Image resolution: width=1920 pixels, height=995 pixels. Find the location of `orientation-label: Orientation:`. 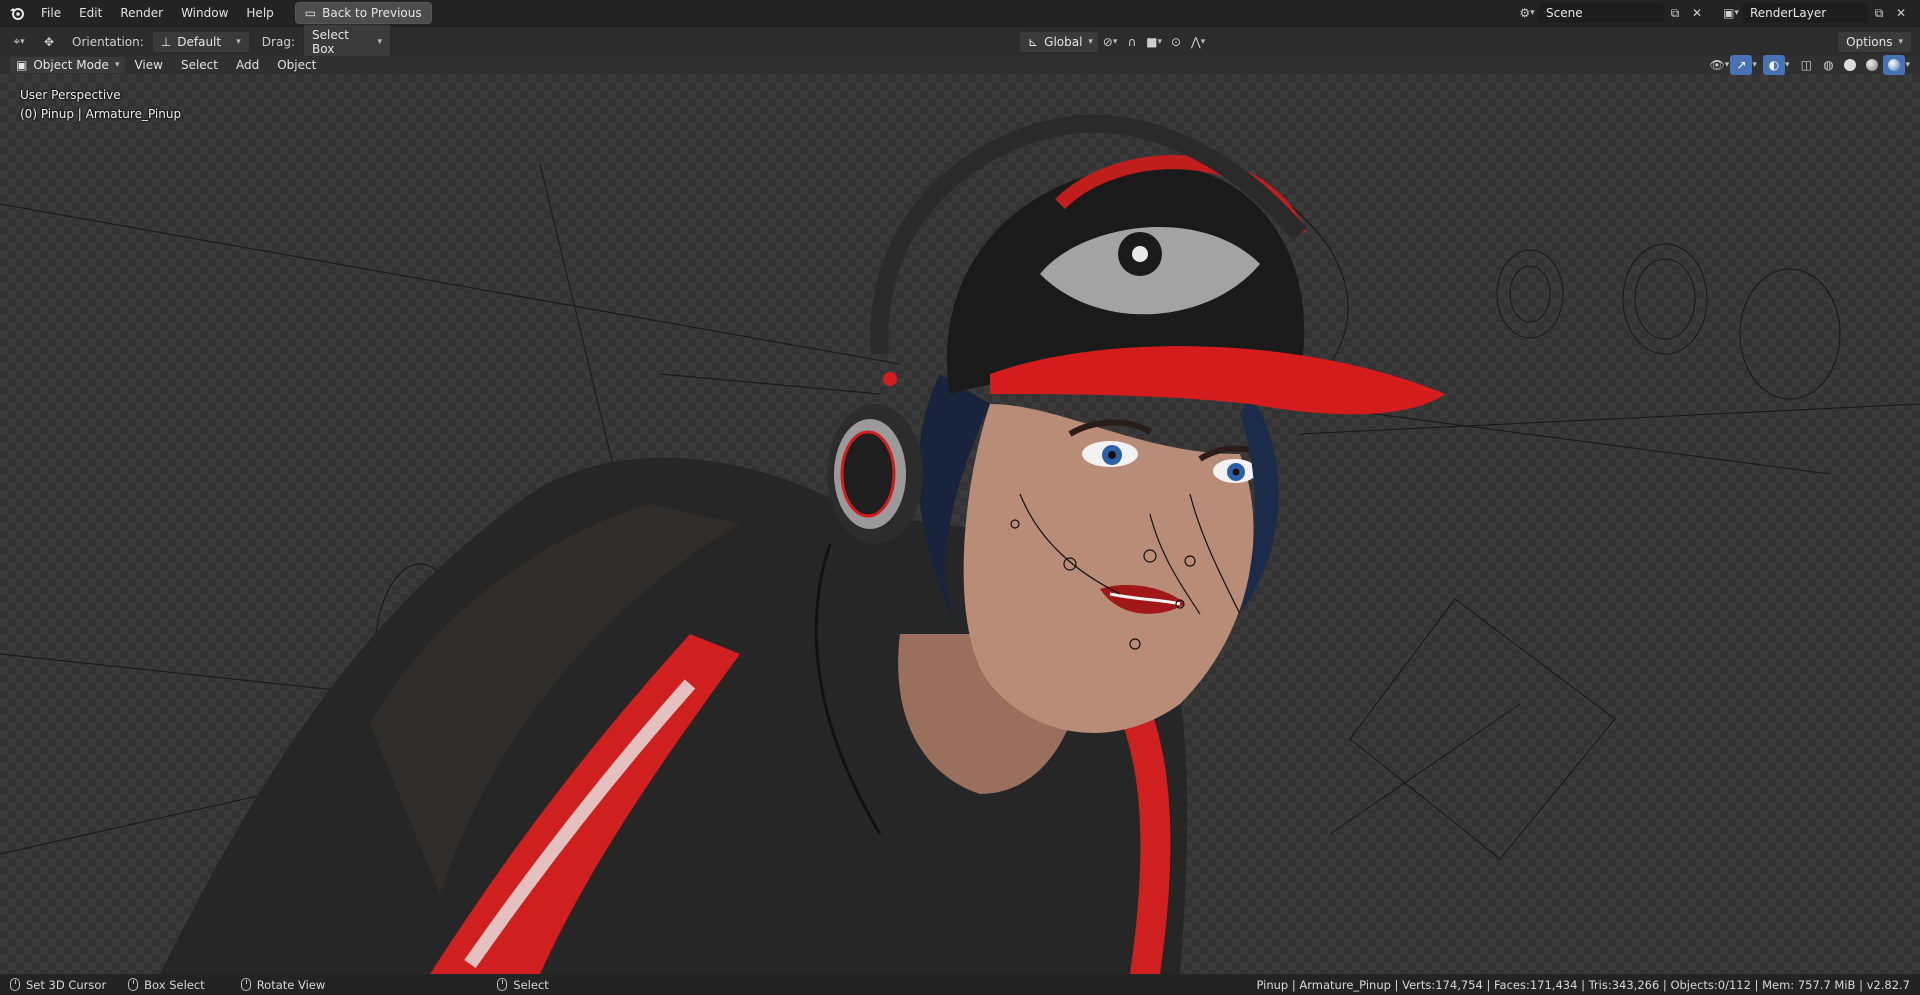

orientation-label: Orientation: is located at coordinates (108, 41).